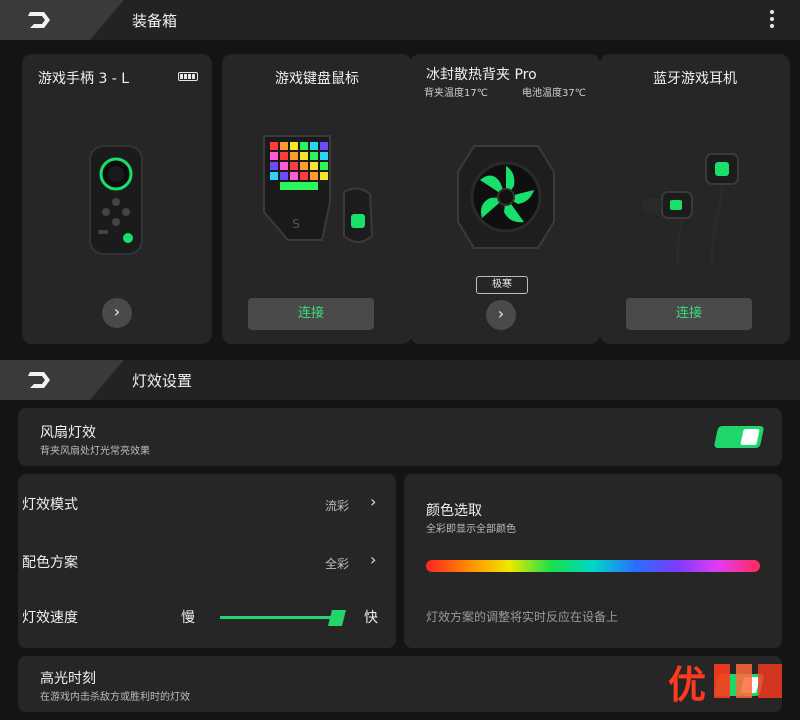 The height and width of the screenshot is (720, 800). Describe the element at coordinates (501, 315) in the screenshot. I see `cooler-detail-button: ›` at that location.